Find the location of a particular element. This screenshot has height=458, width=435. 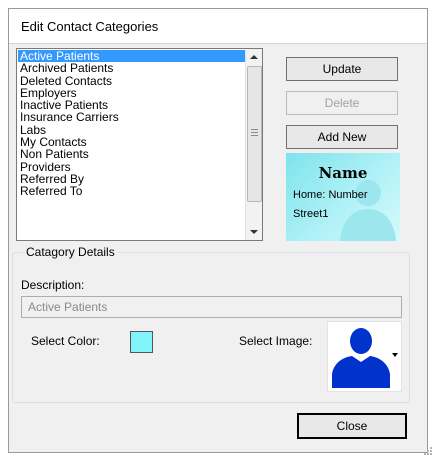

person-silhouette-icon is located at coordinates (361, 358).